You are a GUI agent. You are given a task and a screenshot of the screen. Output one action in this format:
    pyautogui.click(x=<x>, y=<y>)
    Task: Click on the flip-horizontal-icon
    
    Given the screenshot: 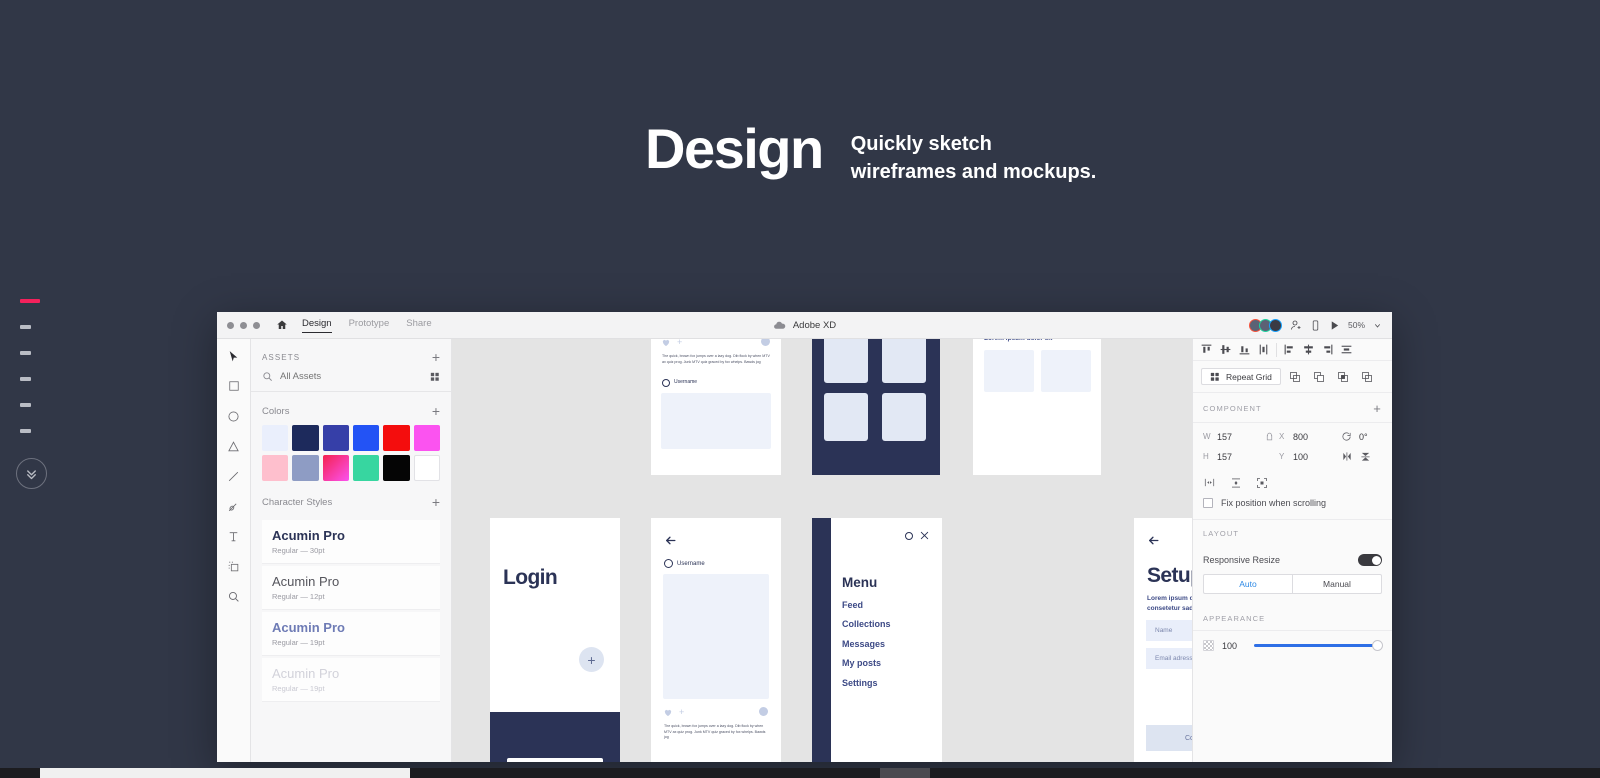 What is the action you would take?
    pyautogui.click(x=1347, y=456)
    